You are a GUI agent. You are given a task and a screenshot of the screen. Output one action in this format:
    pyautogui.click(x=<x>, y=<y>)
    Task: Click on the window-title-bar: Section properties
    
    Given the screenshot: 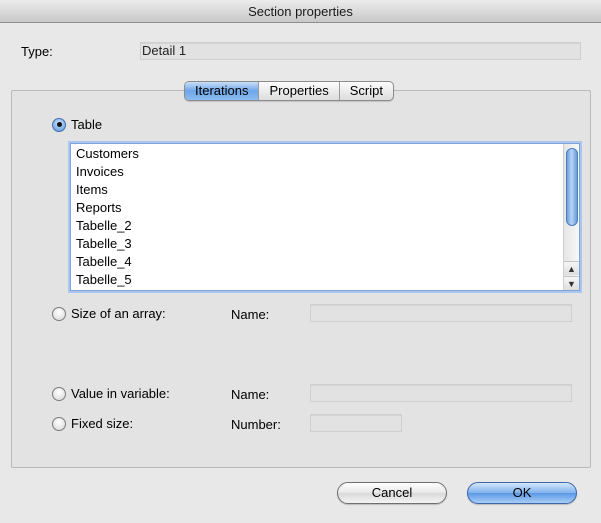 What is the action you would take?
    pyautogui.click(x=300, y=11)
    